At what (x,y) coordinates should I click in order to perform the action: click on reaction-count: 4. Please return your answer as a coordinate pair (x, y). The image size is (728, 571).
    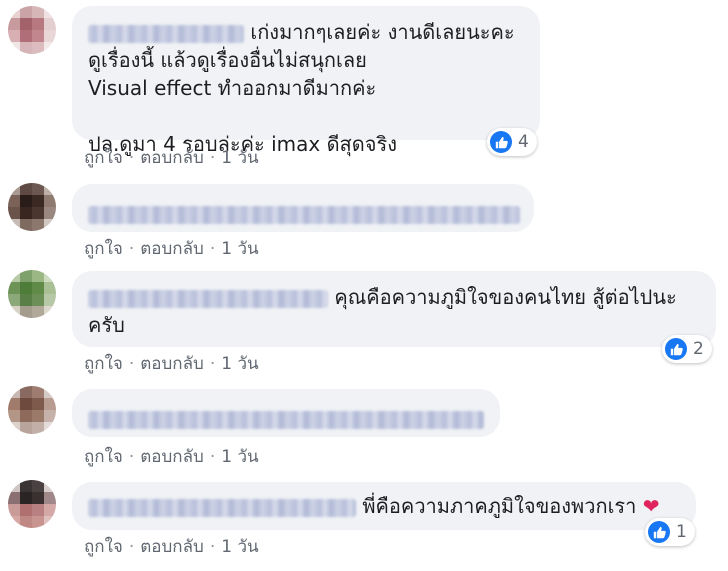
    Looking at the image, I should click on (523, 142).